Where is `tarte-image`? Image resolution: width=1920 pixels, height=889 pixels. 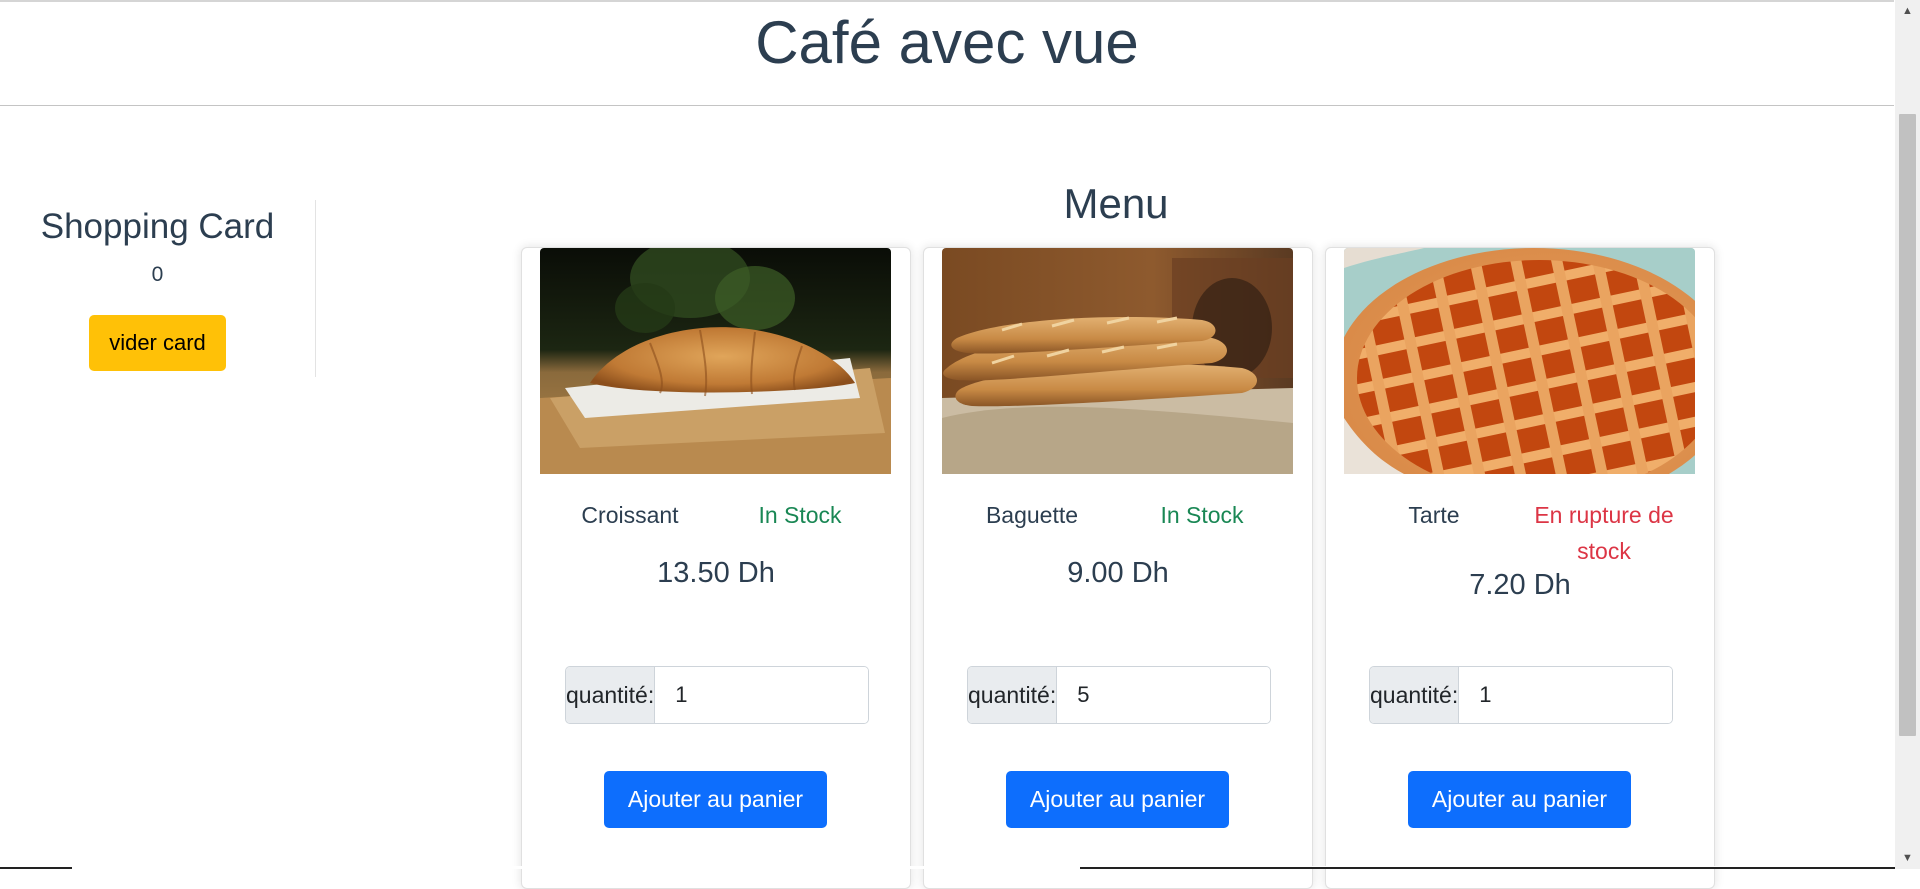
tarte-image is located at coordinates (1519, 361).